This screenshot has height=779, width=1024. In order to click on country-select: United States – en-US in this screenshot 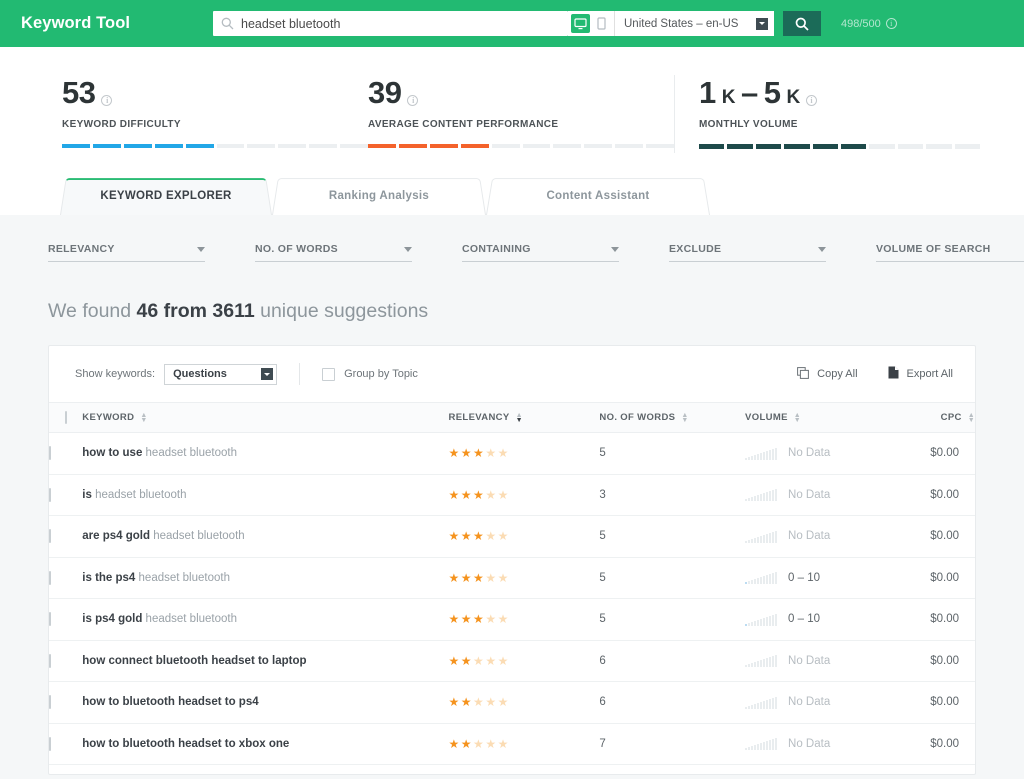, I will do `click(694, 23)`.